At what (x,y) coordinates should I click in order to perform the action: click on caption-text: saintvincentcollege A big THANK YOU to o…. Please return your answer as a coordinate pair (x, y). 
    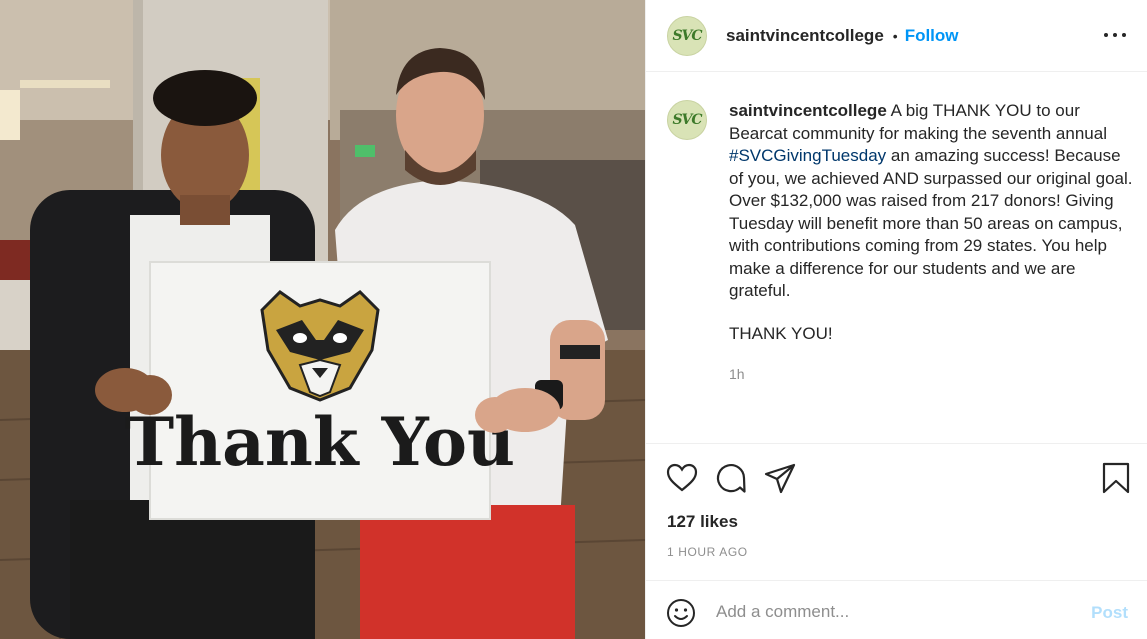
    Looking at the image, I should click on (934, 201).